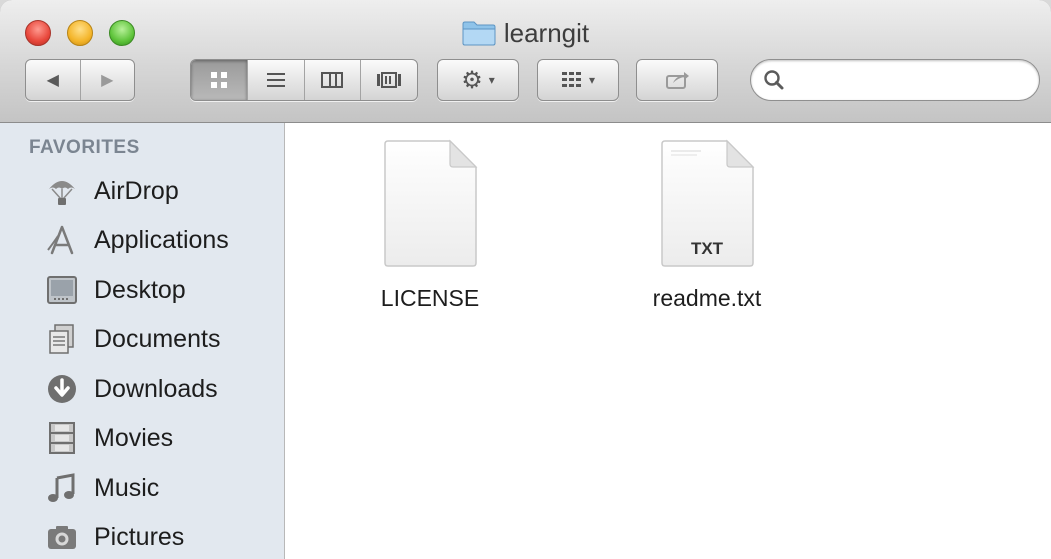 The width and height of the screenshot is (1051, 559). Describe the element at coordinates (127, 487) in the screenshot. I see `sidebar-item-label: Music` at that location.